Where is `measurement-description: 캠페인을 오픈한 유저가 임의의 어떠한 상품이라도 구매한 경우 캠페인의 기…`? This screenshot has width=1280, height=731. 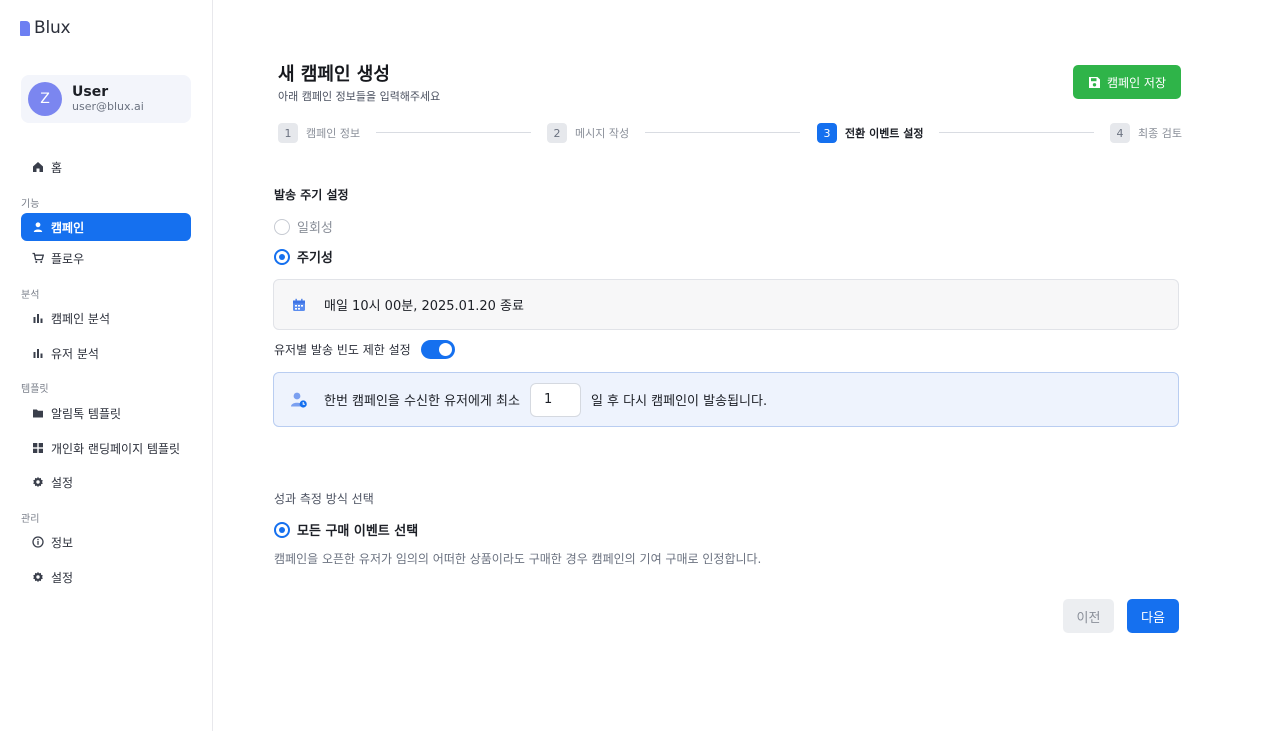 measurement-description: 캠페인을 오픈한 유저가 임의의 어떠한 상품이라도 구매한 경우 캠페인의 기… is located at coordinates (518, 559).